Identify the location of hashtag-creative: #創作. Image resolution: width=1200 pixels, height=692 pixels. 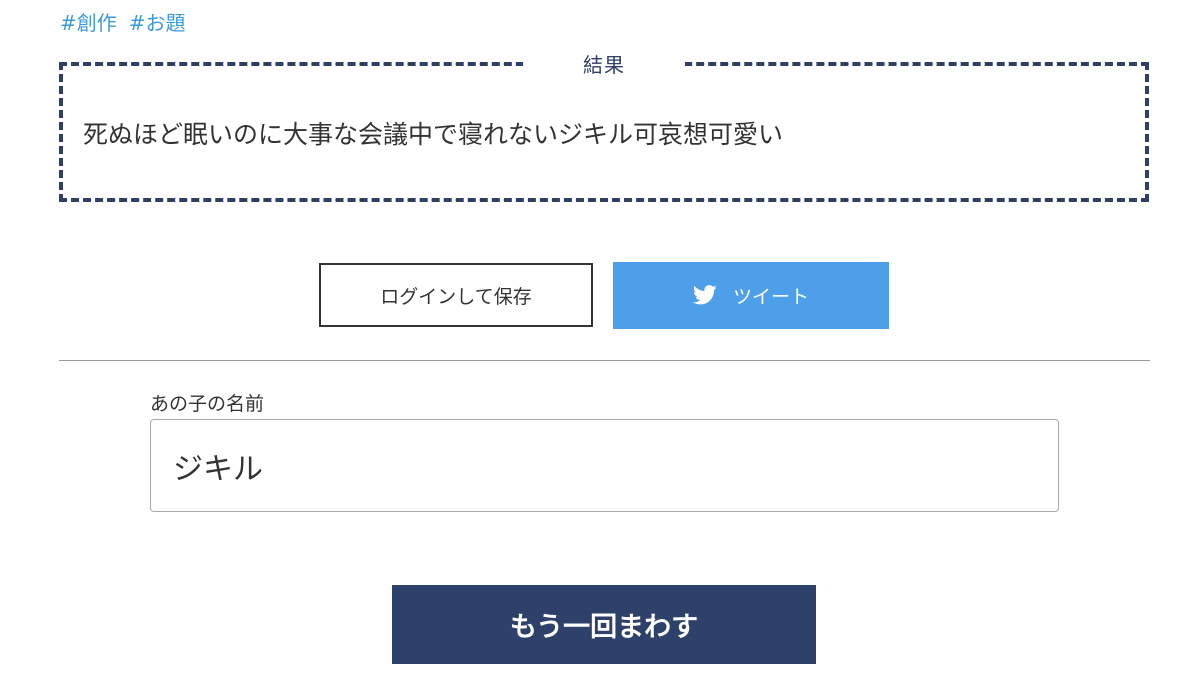
(88, 21).